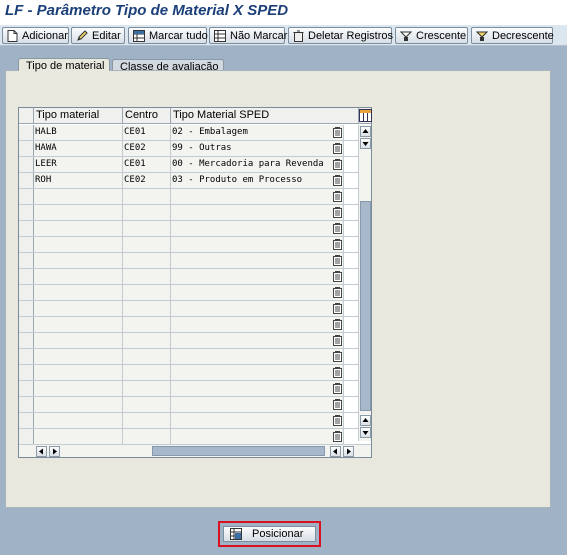  What do you see at coordinates (269, 534) in the screenshot?
I see `position-button: Posicionar` at bounding box center [269, 534].